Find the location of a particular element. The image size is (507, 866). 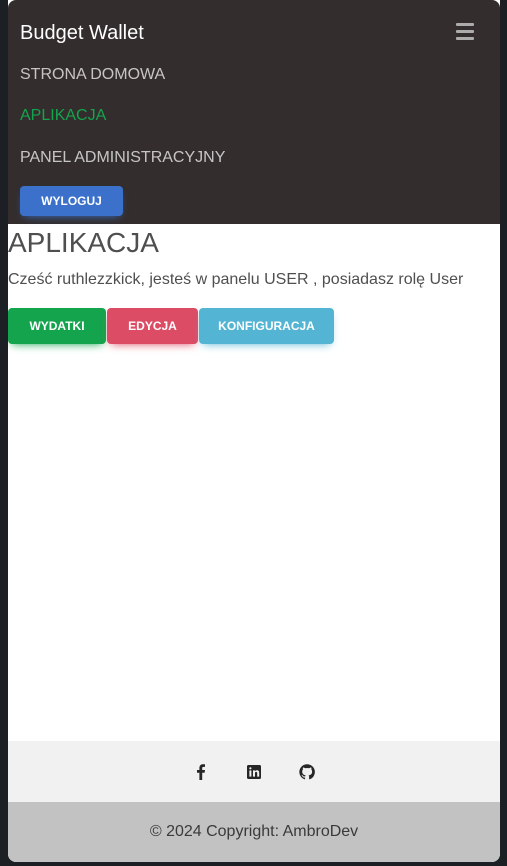

facebook-icon is located at coordinates (201, 772).